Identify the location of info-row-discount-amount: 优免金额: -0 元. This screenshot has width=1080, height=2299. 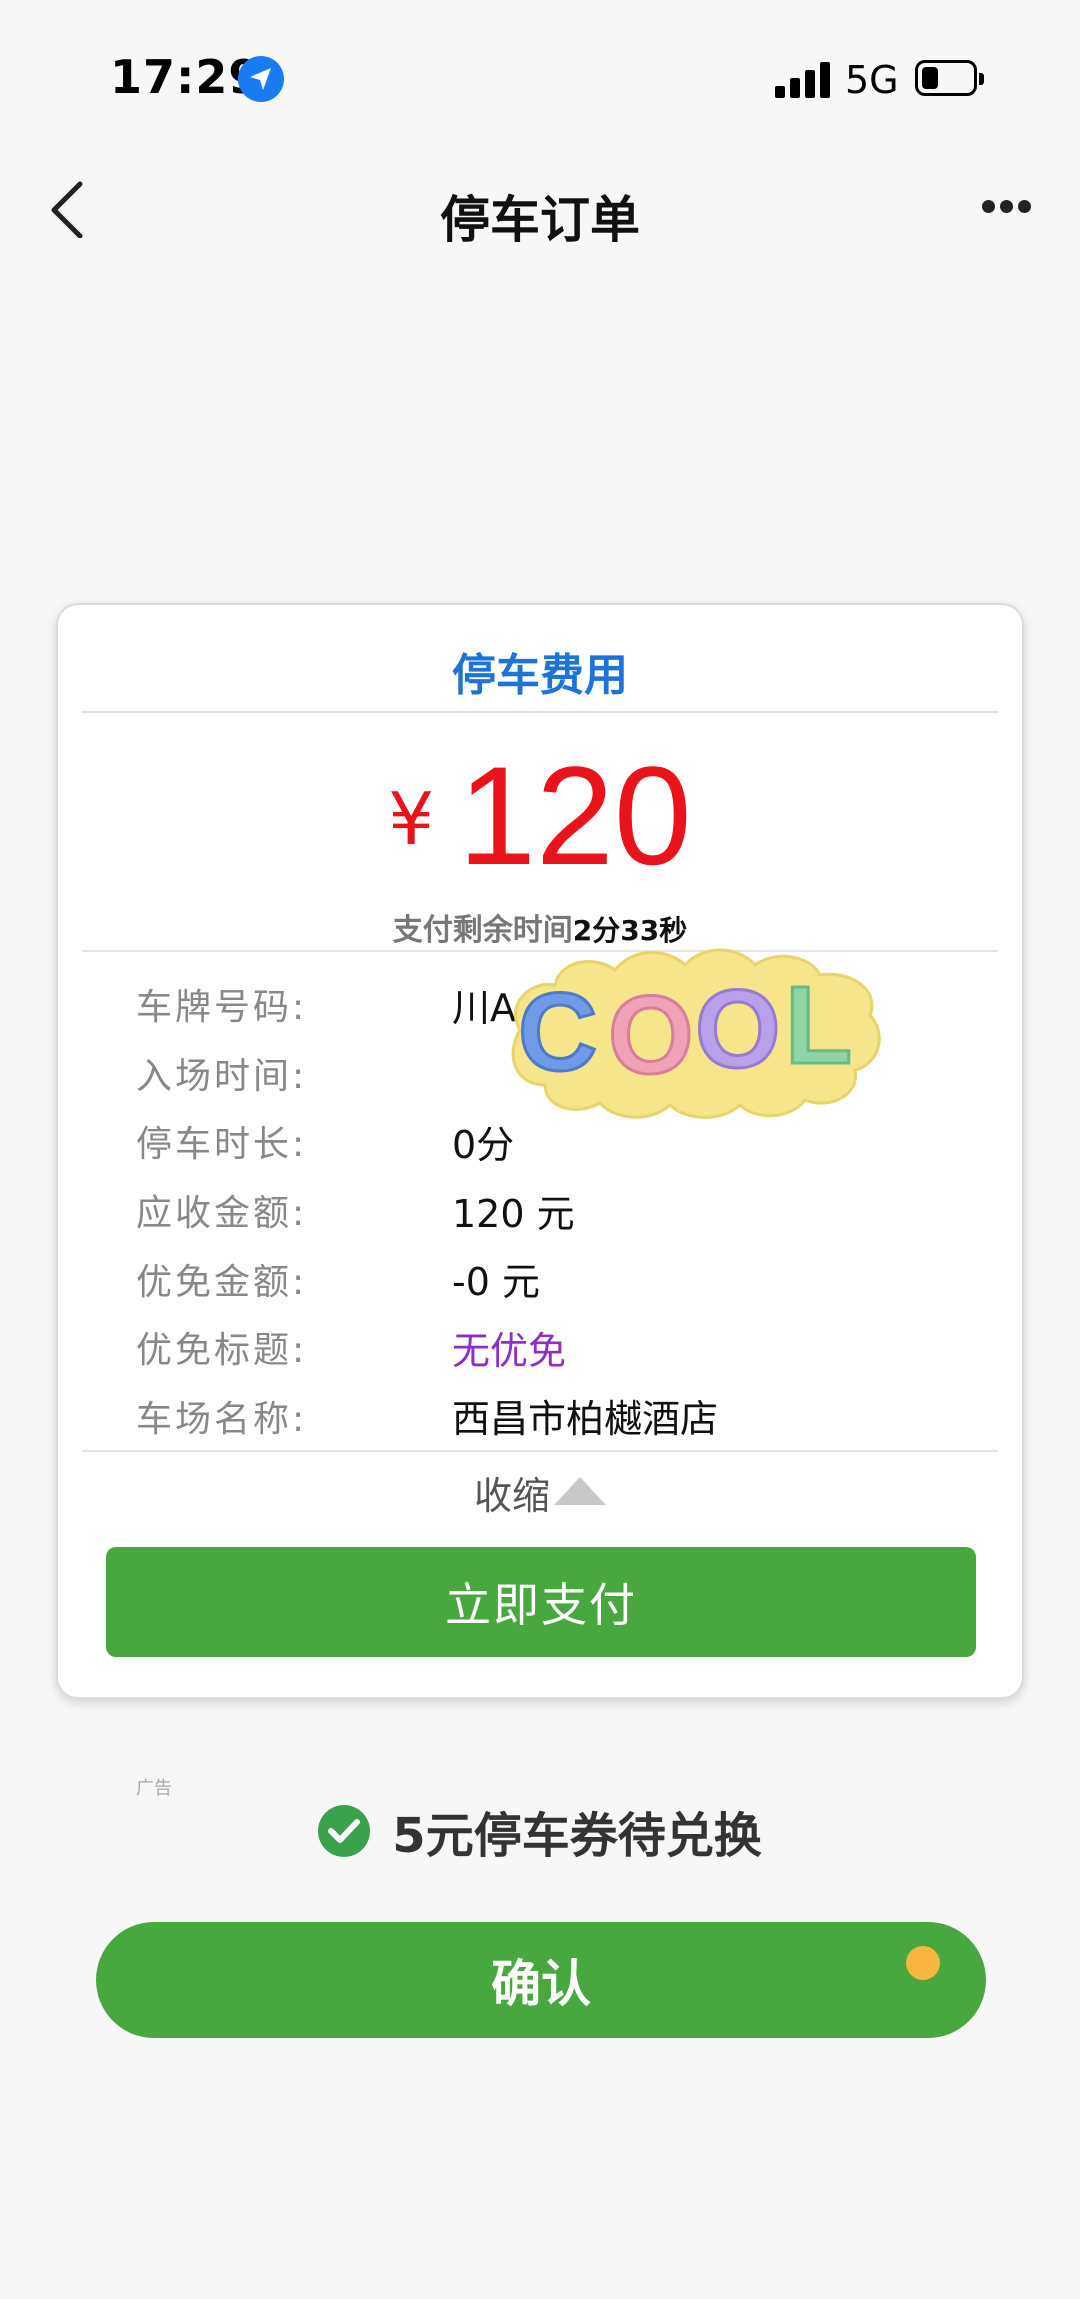
(551, 1278).